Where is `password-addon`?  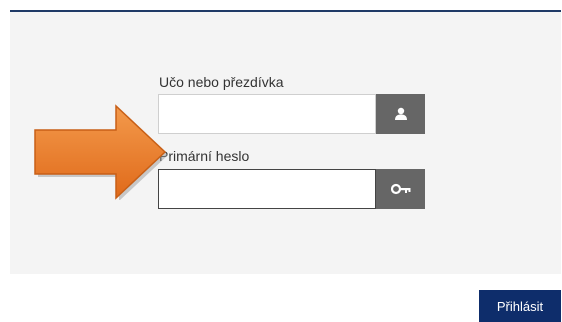 password-addon is located at coordinates (400, 189).